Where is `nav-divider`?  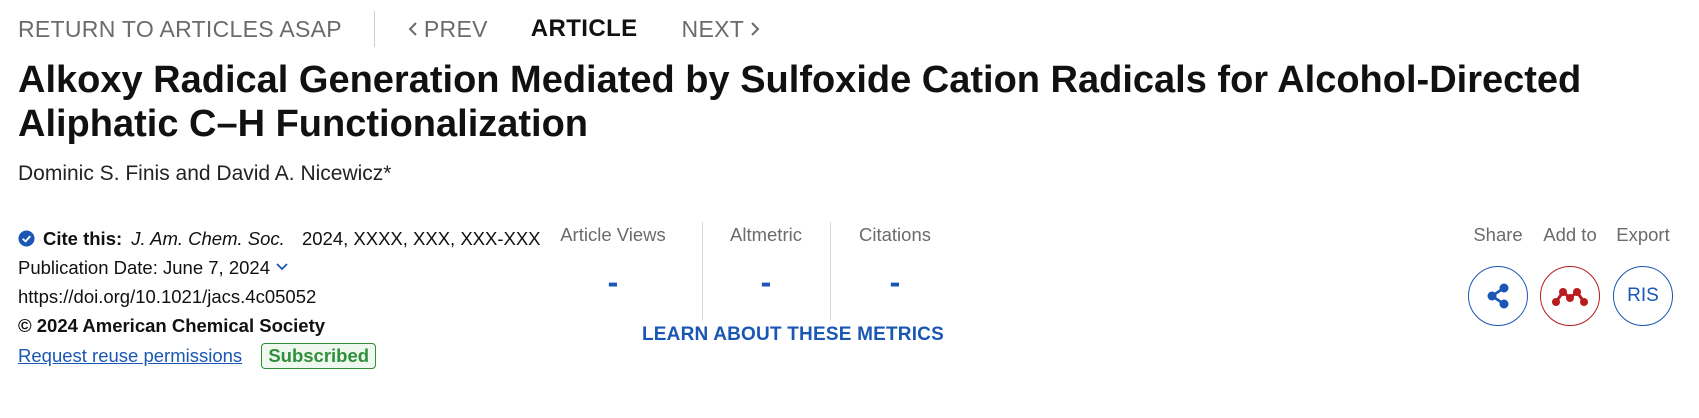
nav-divider is located at coordinates (374, 29).